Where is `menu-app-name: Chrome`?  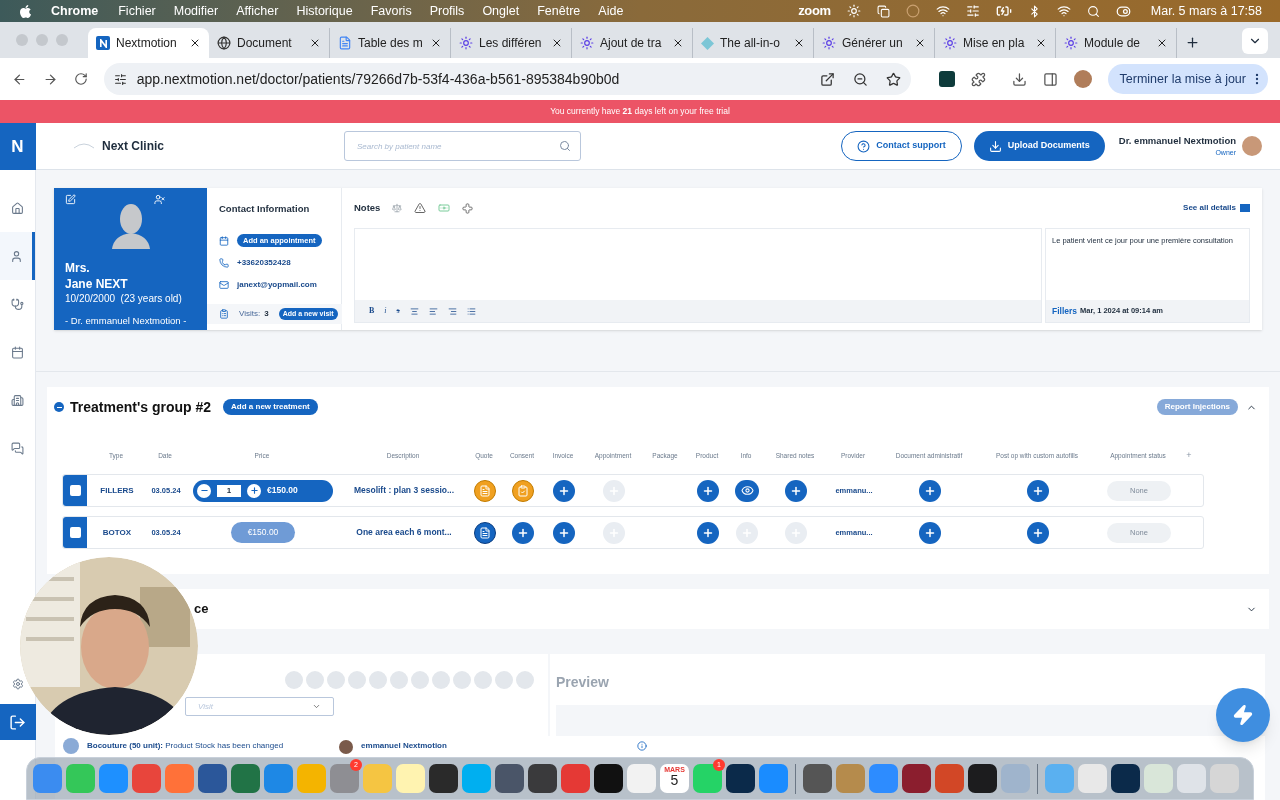
menu-app-name: Chrome is located at coordinates (75, 11).